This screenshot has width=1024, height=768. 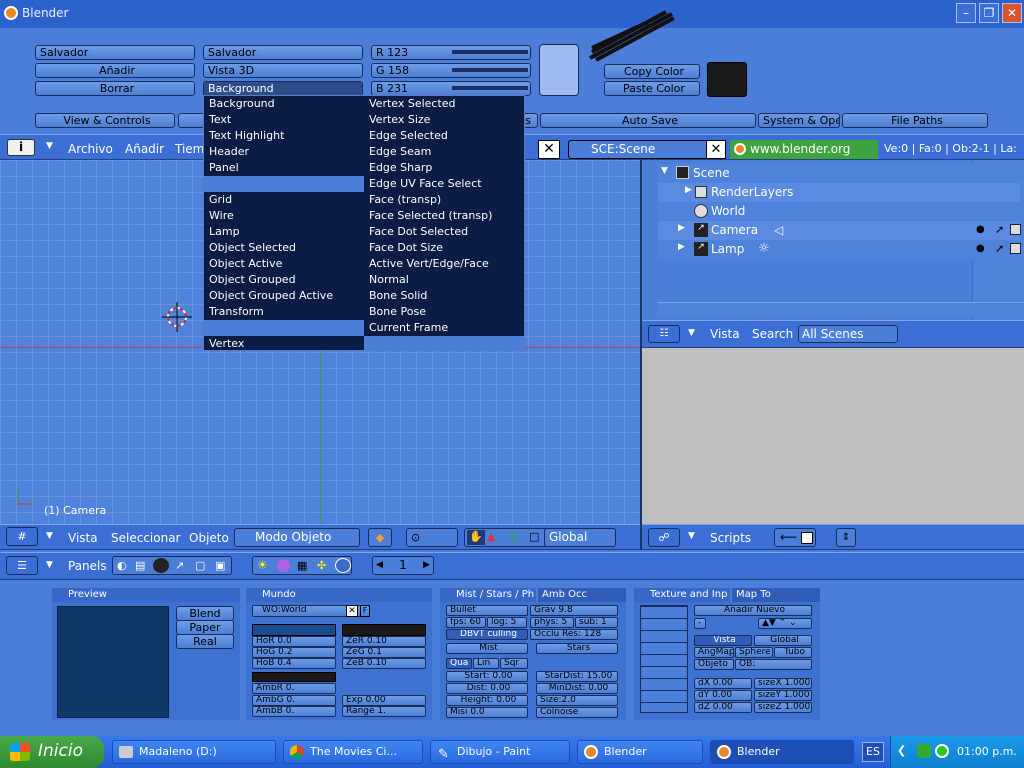 I want to click on sphere-toggle: Sphere, so click(x=754, y=652).